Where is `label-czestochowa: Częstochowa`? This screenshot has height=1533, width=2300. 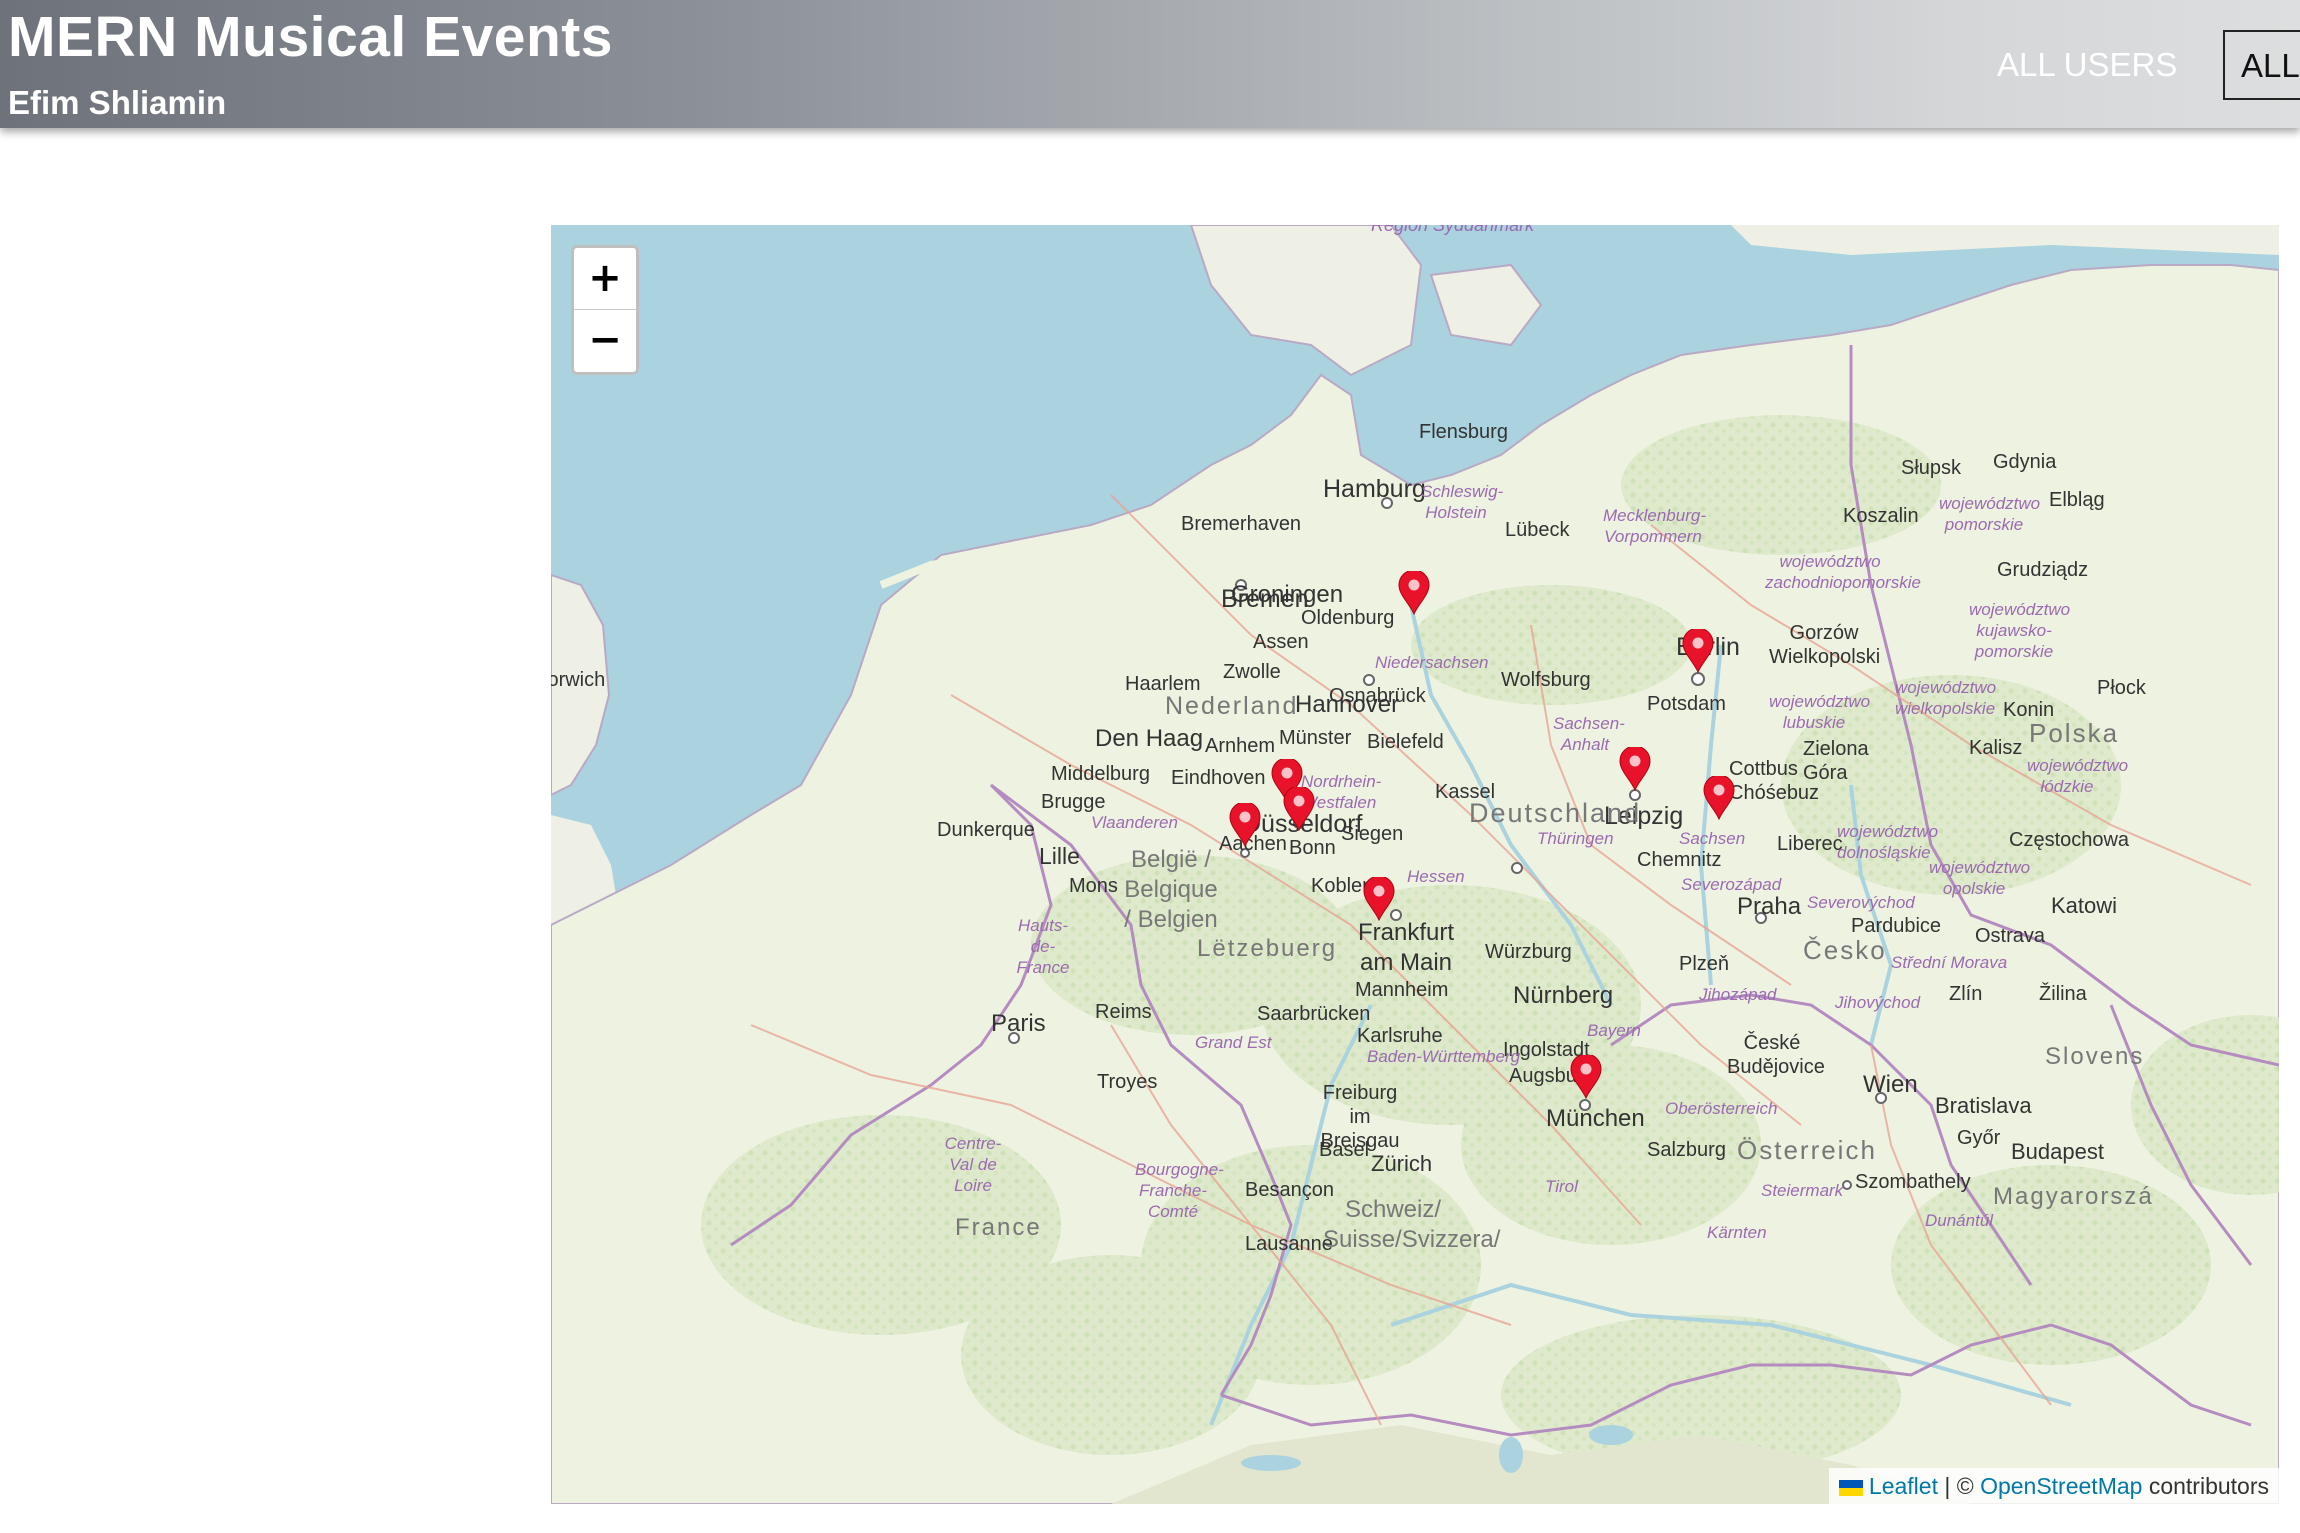
label-czestochowa: Częstochowa is located at coordinates (2069, 840).